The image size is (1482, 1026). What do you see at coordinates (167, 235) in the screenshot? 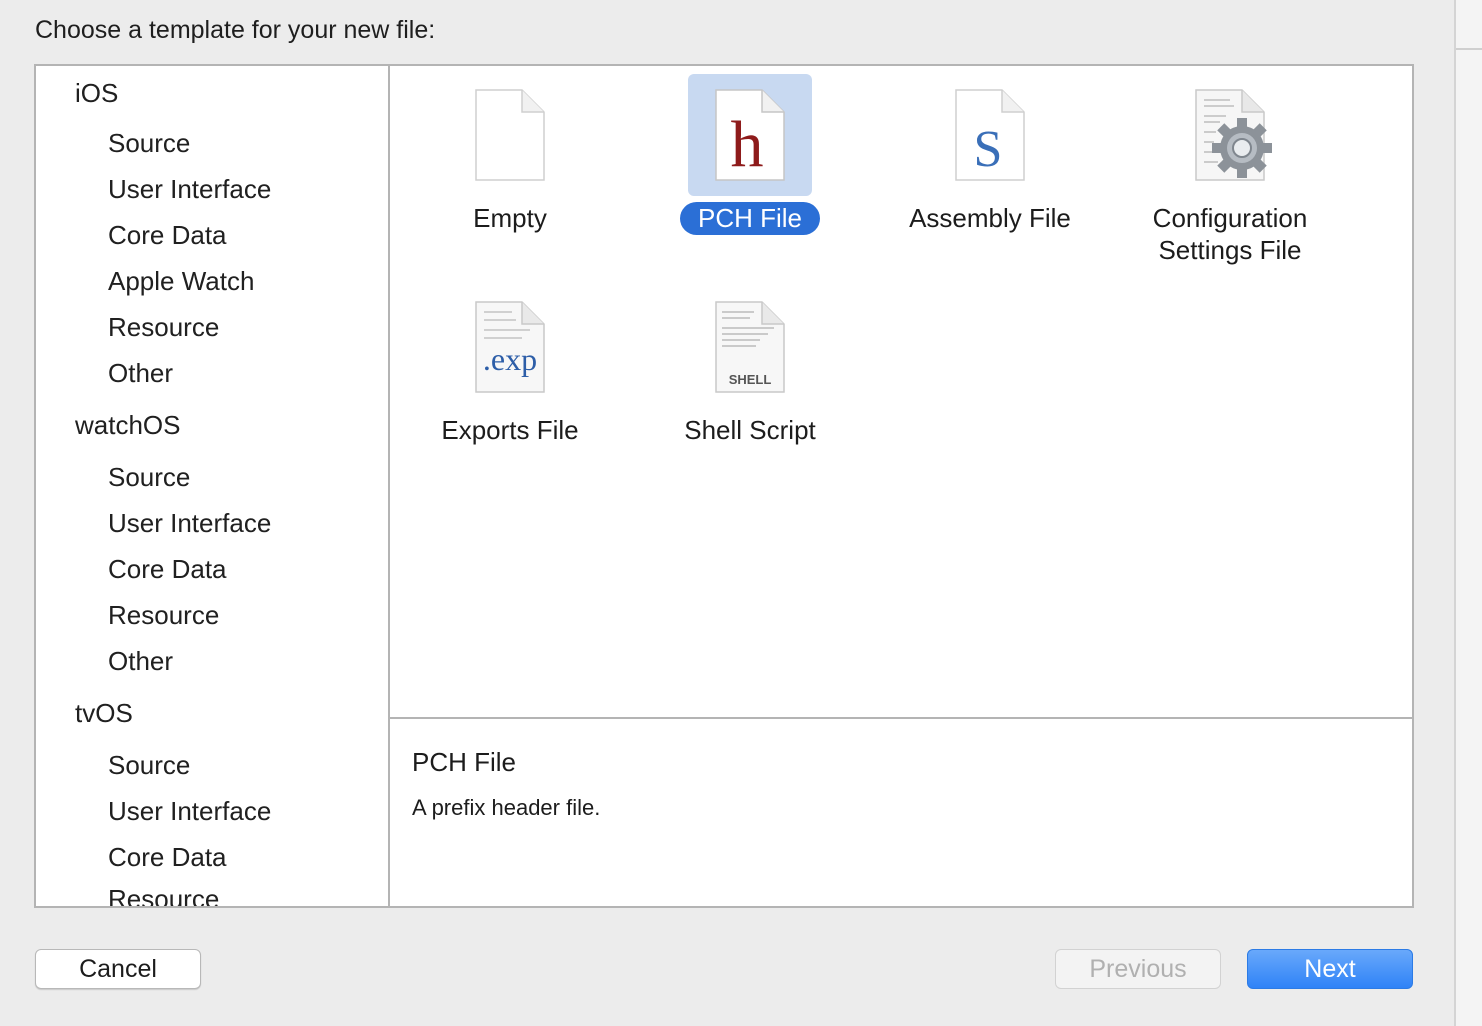
I see `sidebar-item-ios-core-data: Core Data` at bounding box center [167, 235].